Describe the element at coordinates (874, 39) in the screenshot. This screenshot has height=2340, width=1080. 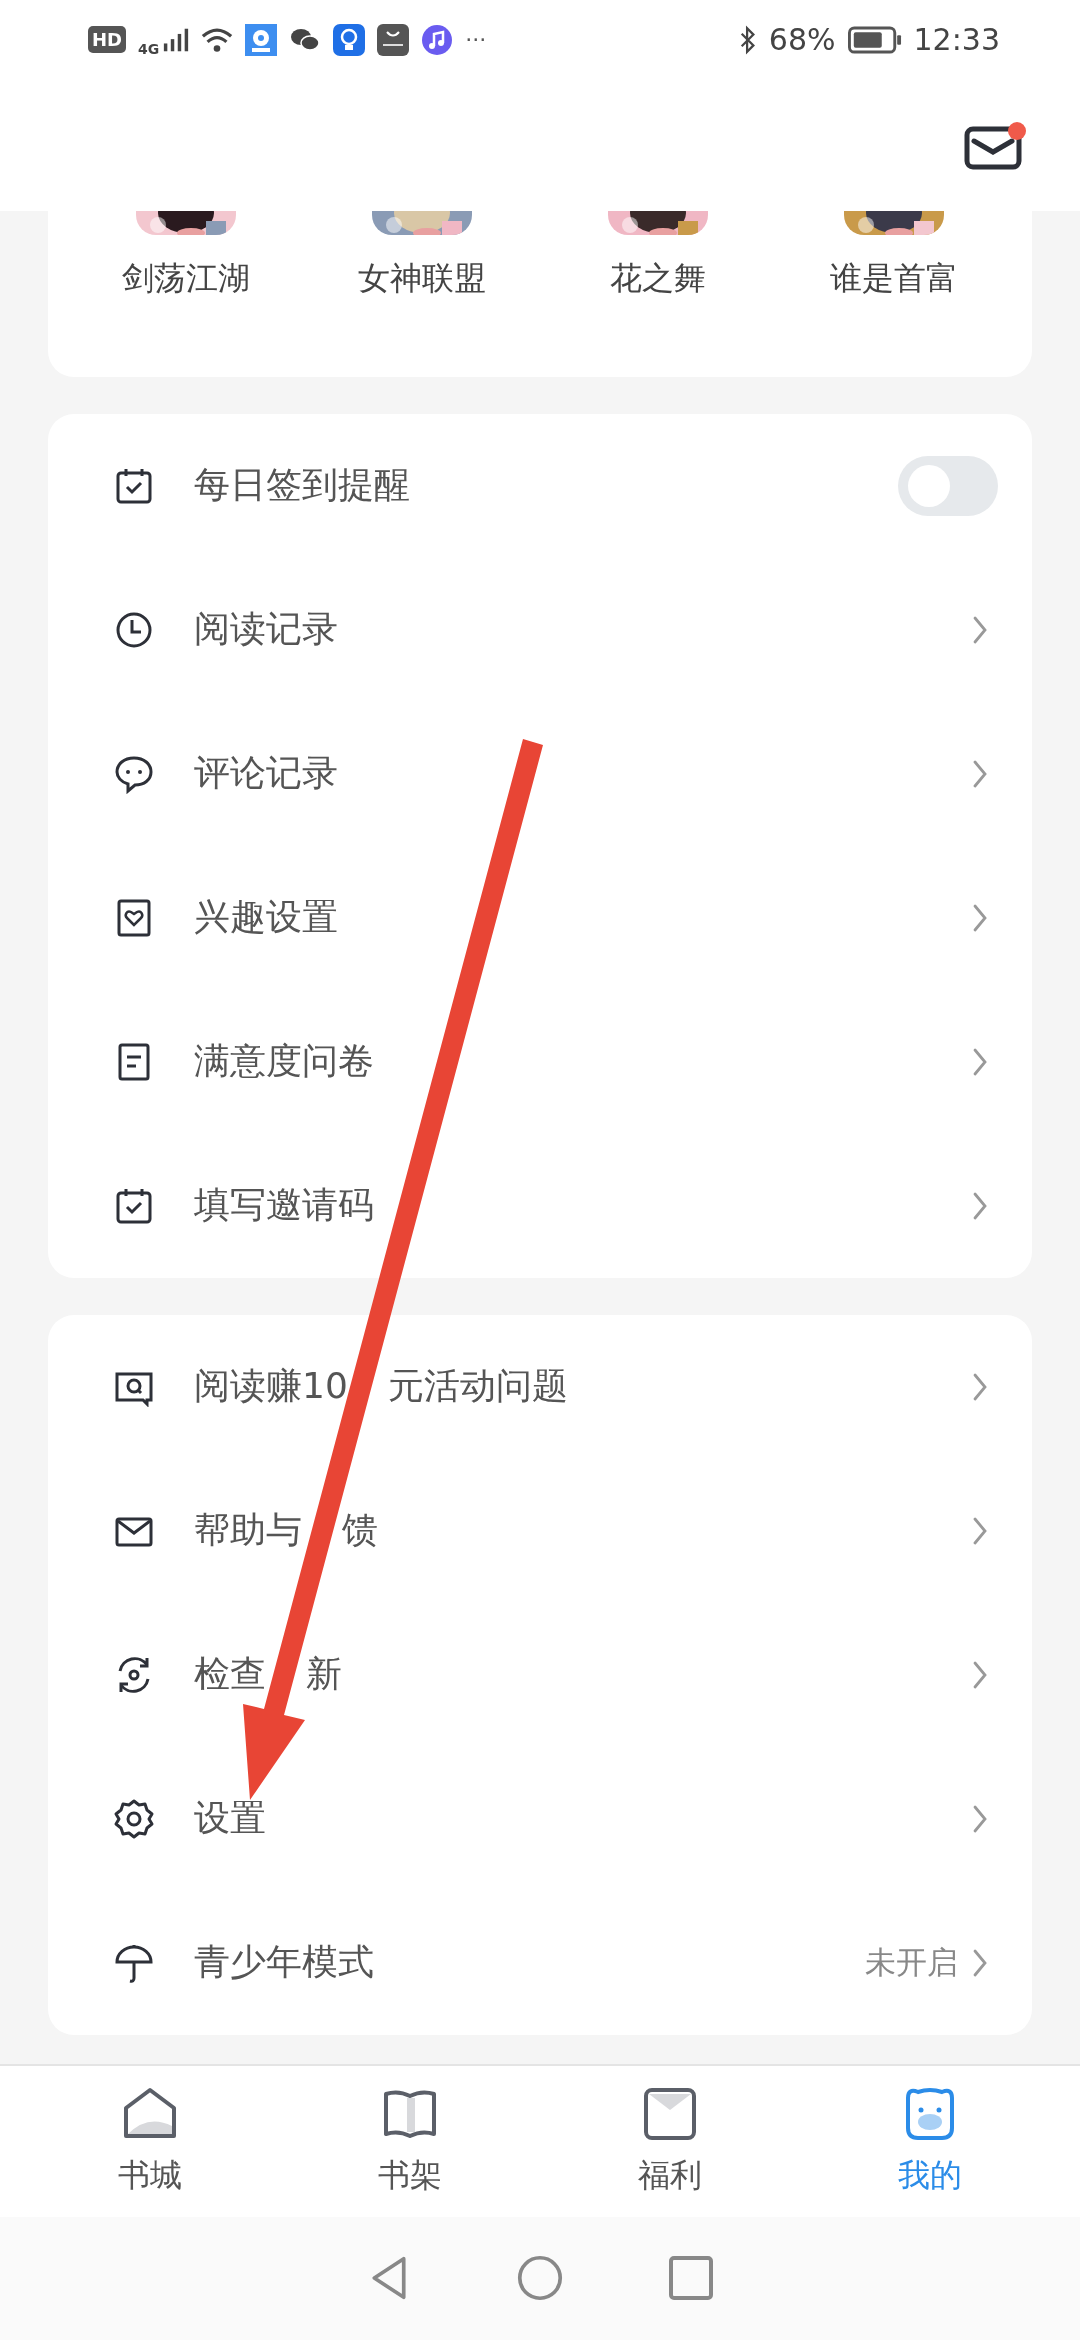
I see `battery-icon` at that location.